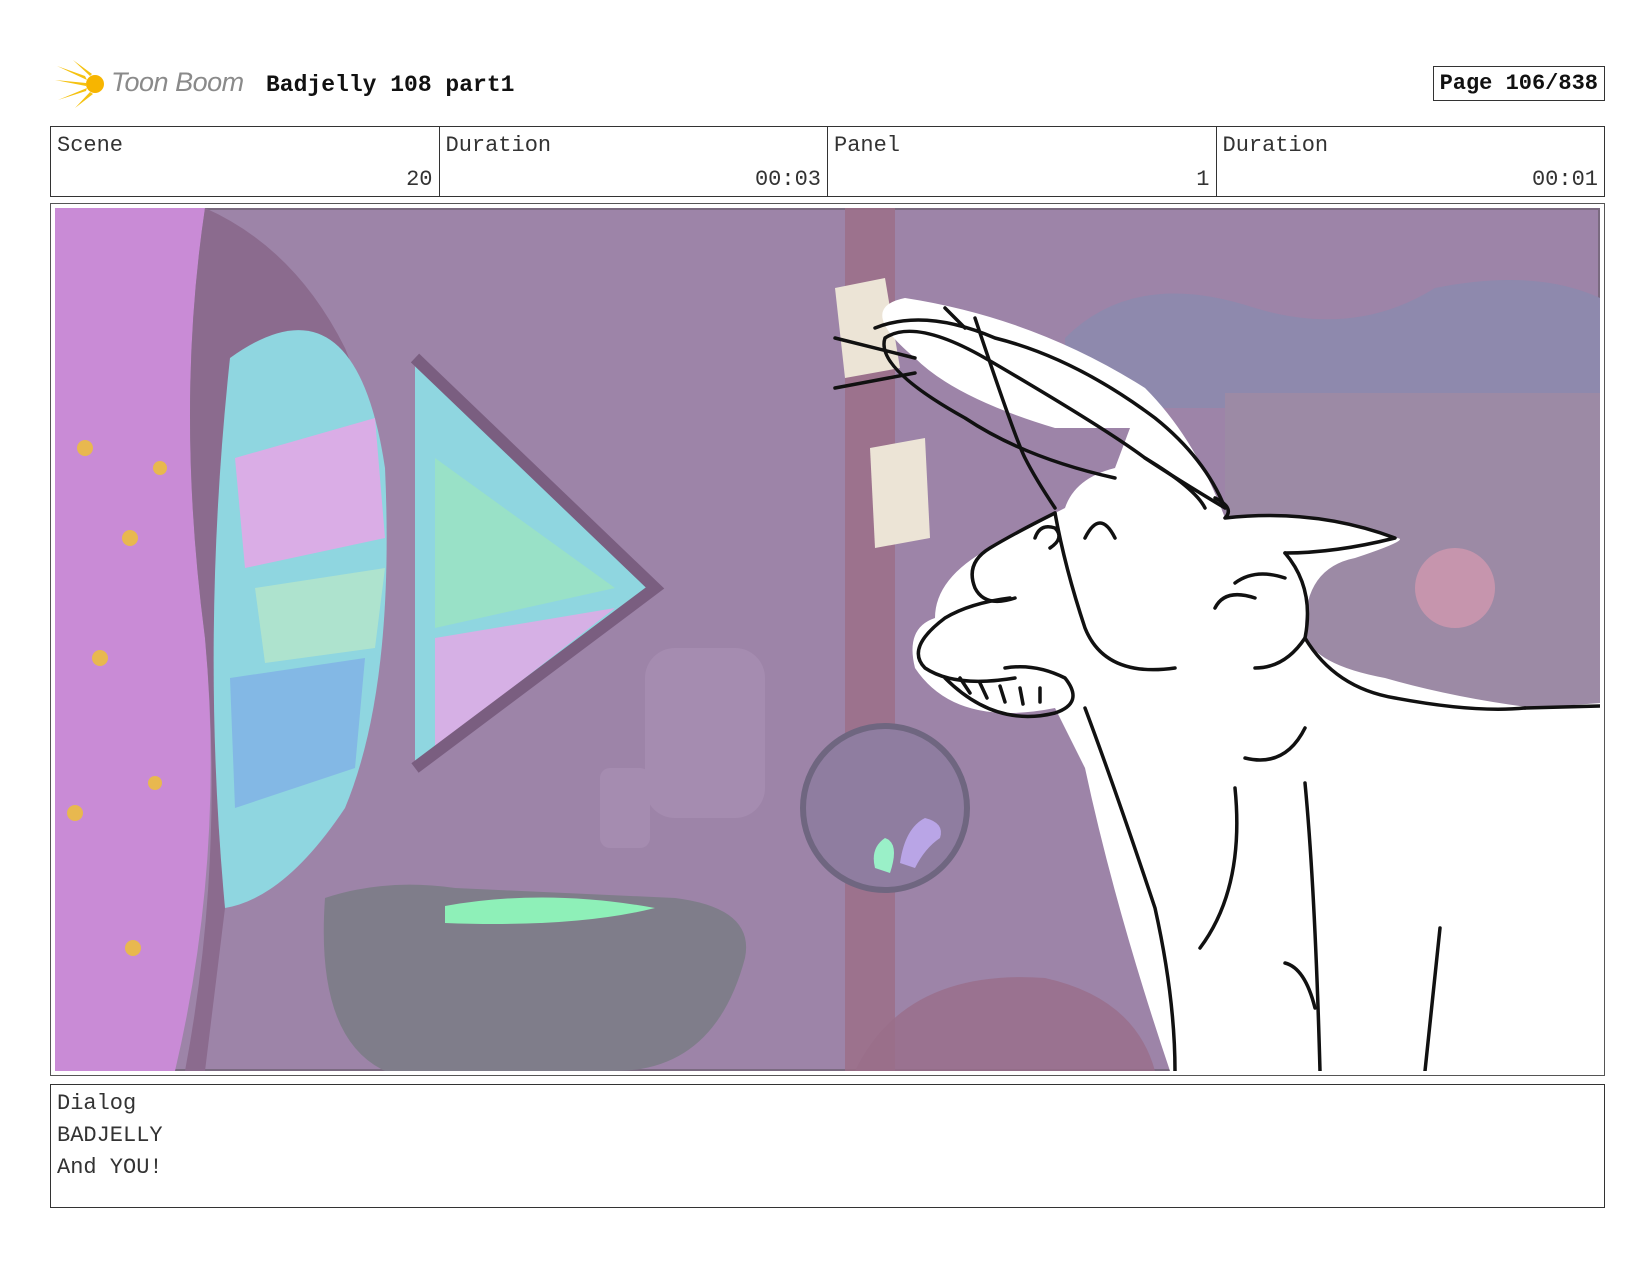  I want to click on page-indicator: Page 106/838, so click(1518, 83).